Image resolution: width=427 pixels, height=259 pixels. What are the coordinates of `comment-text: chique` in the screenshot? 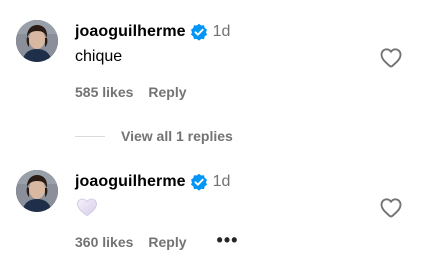 It's located at (99, 56).